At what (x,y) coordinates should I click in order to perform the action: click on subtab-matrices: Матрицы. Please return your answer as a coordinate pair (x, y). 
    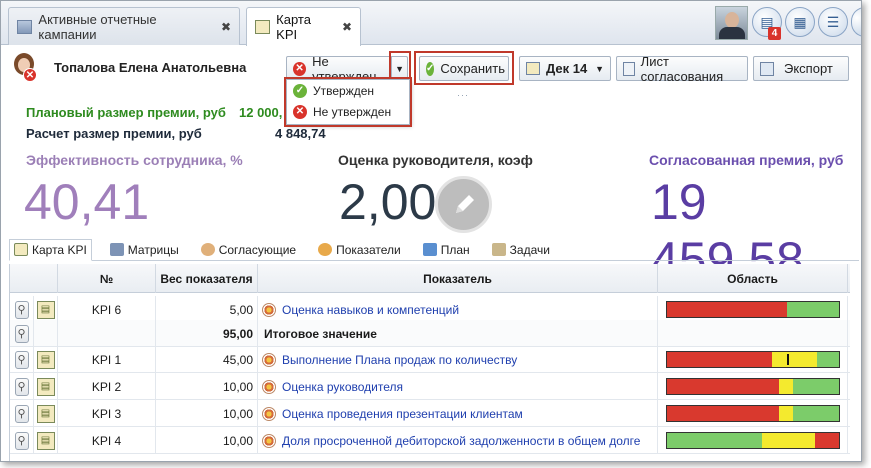
    Looking at the image, I should click on (144, 250).